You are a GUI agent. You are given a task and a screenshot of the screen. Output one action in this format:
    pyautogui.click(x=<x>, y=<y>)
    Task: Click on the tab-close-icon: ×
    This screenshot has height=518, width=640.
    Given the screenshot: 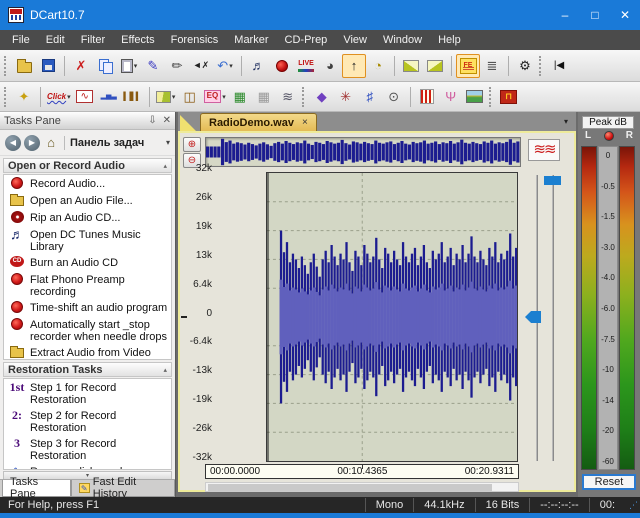 What is the action you would take?
    pyautogui.click(x=305, y=122)
    